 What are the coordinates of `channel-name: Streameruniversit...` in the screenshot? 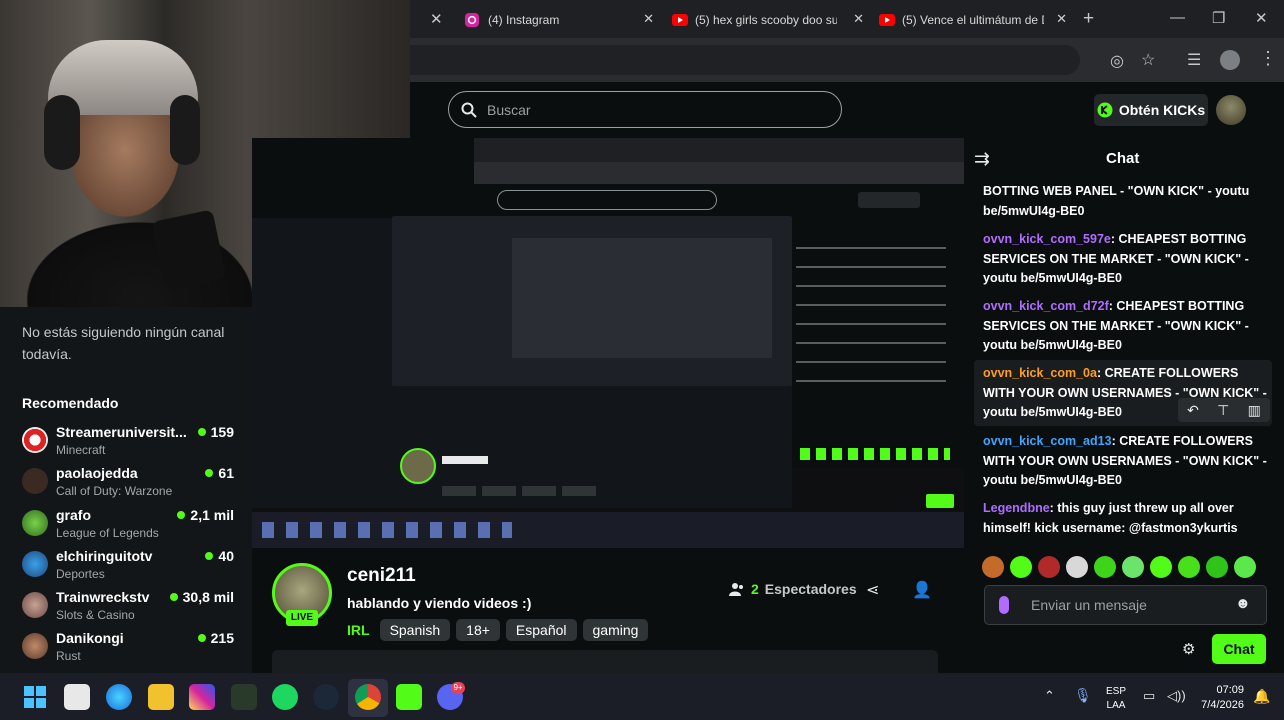 It's located at (121, 432).